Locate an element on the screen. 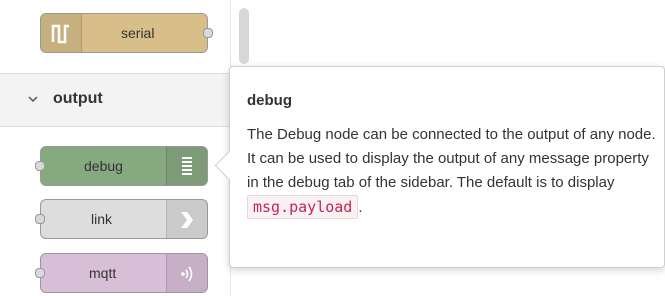 This screenshot has width=665, height=296. scrollbar-thumb is located at coordinates (244, 36).